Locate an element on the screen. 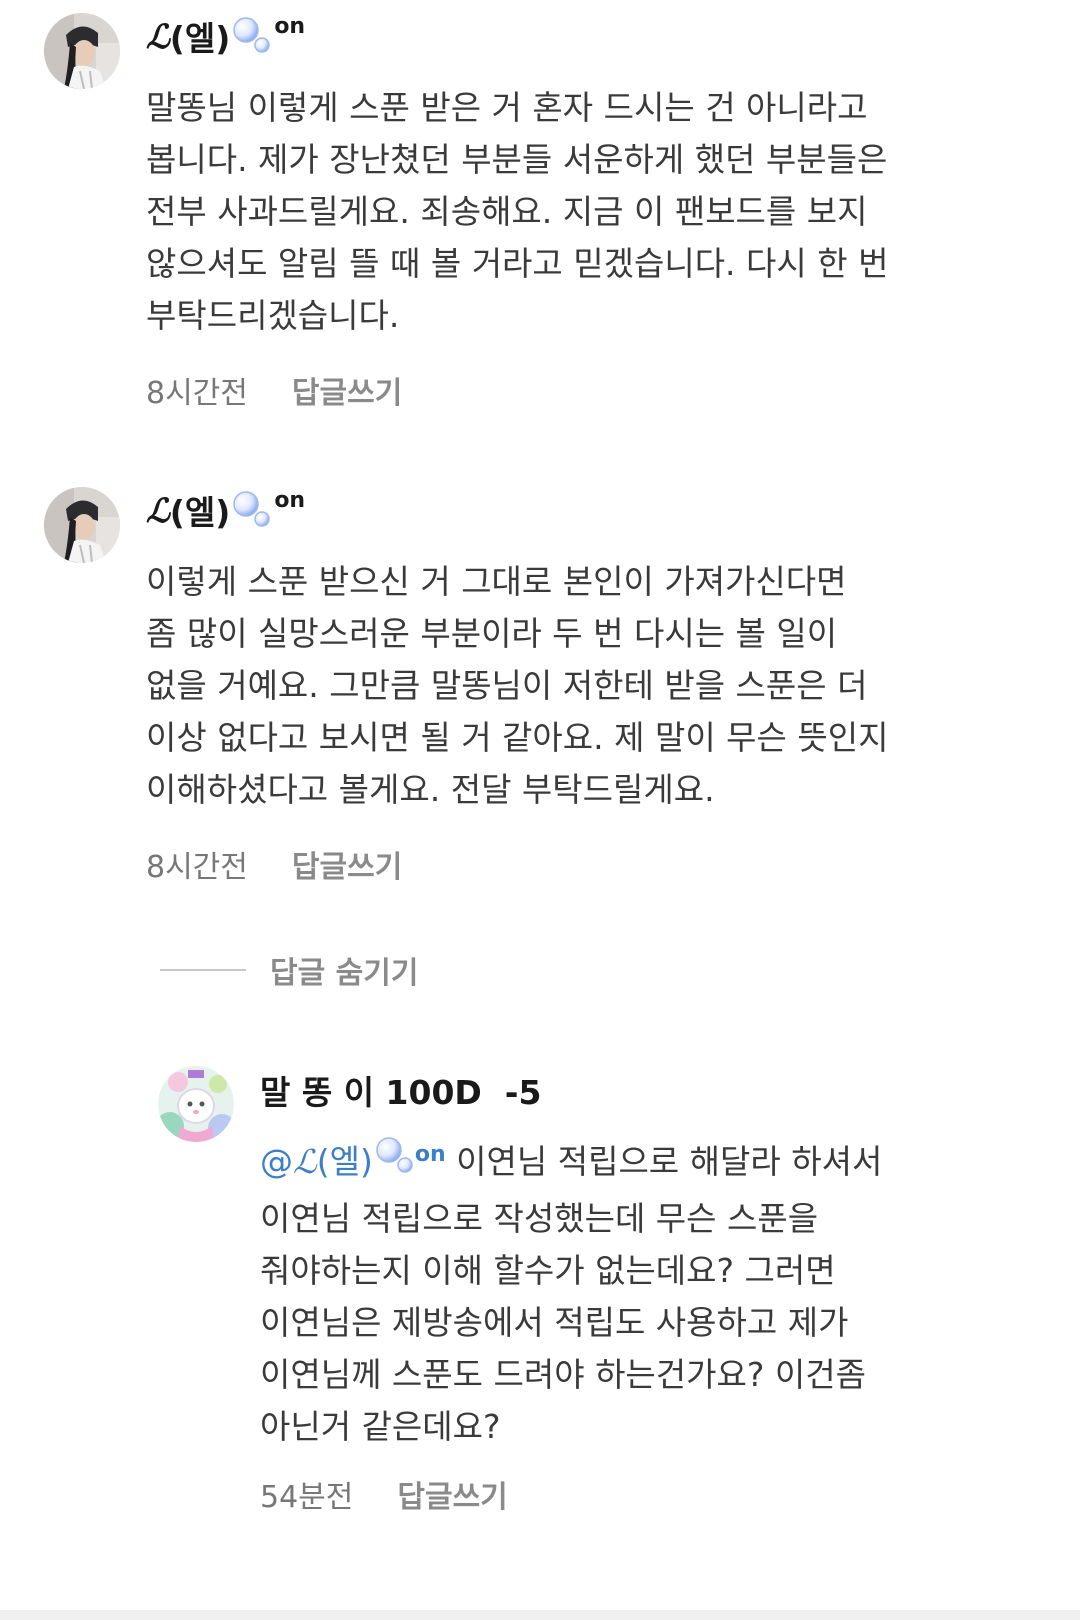  bottom-divider is located at coordinates (540, 1615).